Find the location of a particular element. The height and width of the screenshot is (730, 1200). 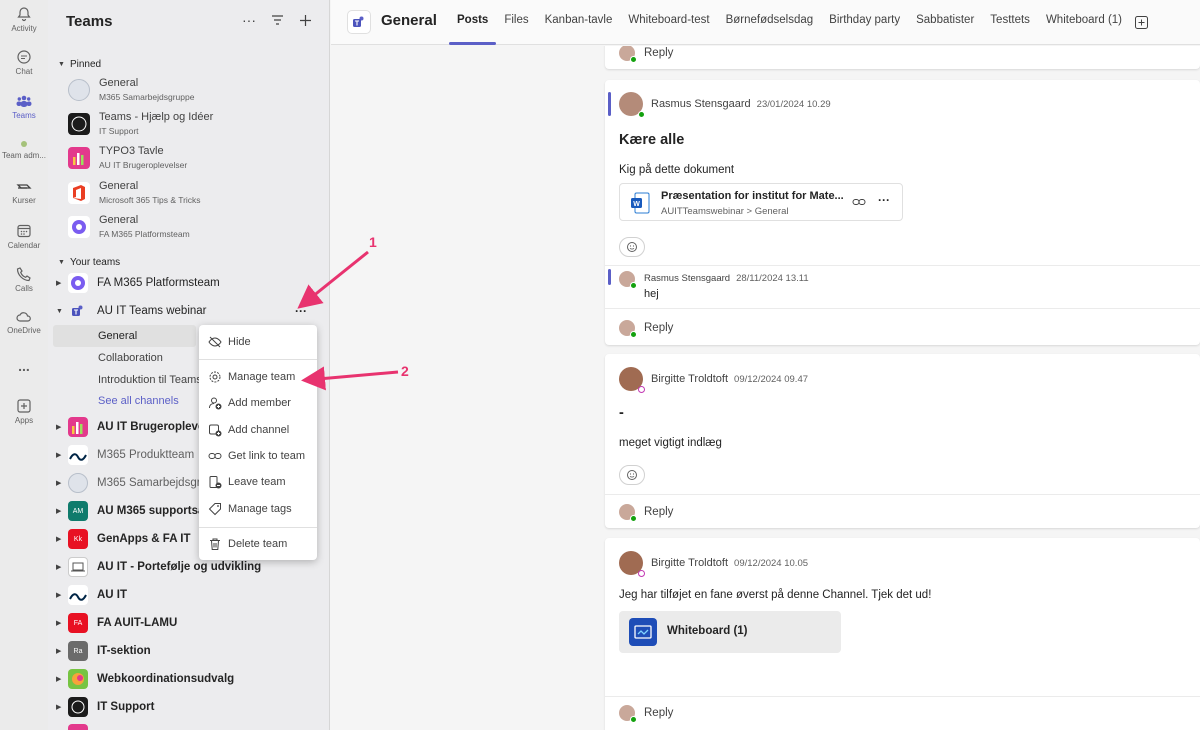

add-icon is located at coordinates (305, 20).